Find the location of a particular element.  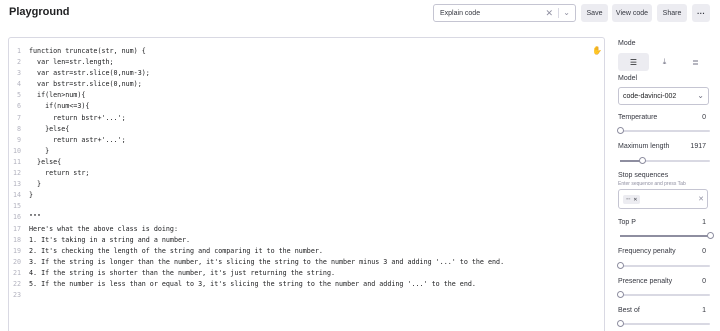

line-number: 11 is located at coordinates (16, 161).